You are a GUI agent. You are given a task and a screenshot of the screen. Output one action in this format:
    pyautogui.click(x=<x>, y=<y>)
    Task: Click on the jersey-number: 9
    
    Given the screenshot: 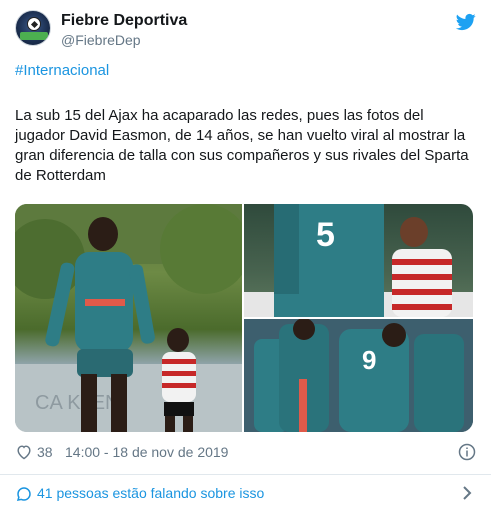 What is the action you would take?
    pyautogui.click(x=369, y=360)
    